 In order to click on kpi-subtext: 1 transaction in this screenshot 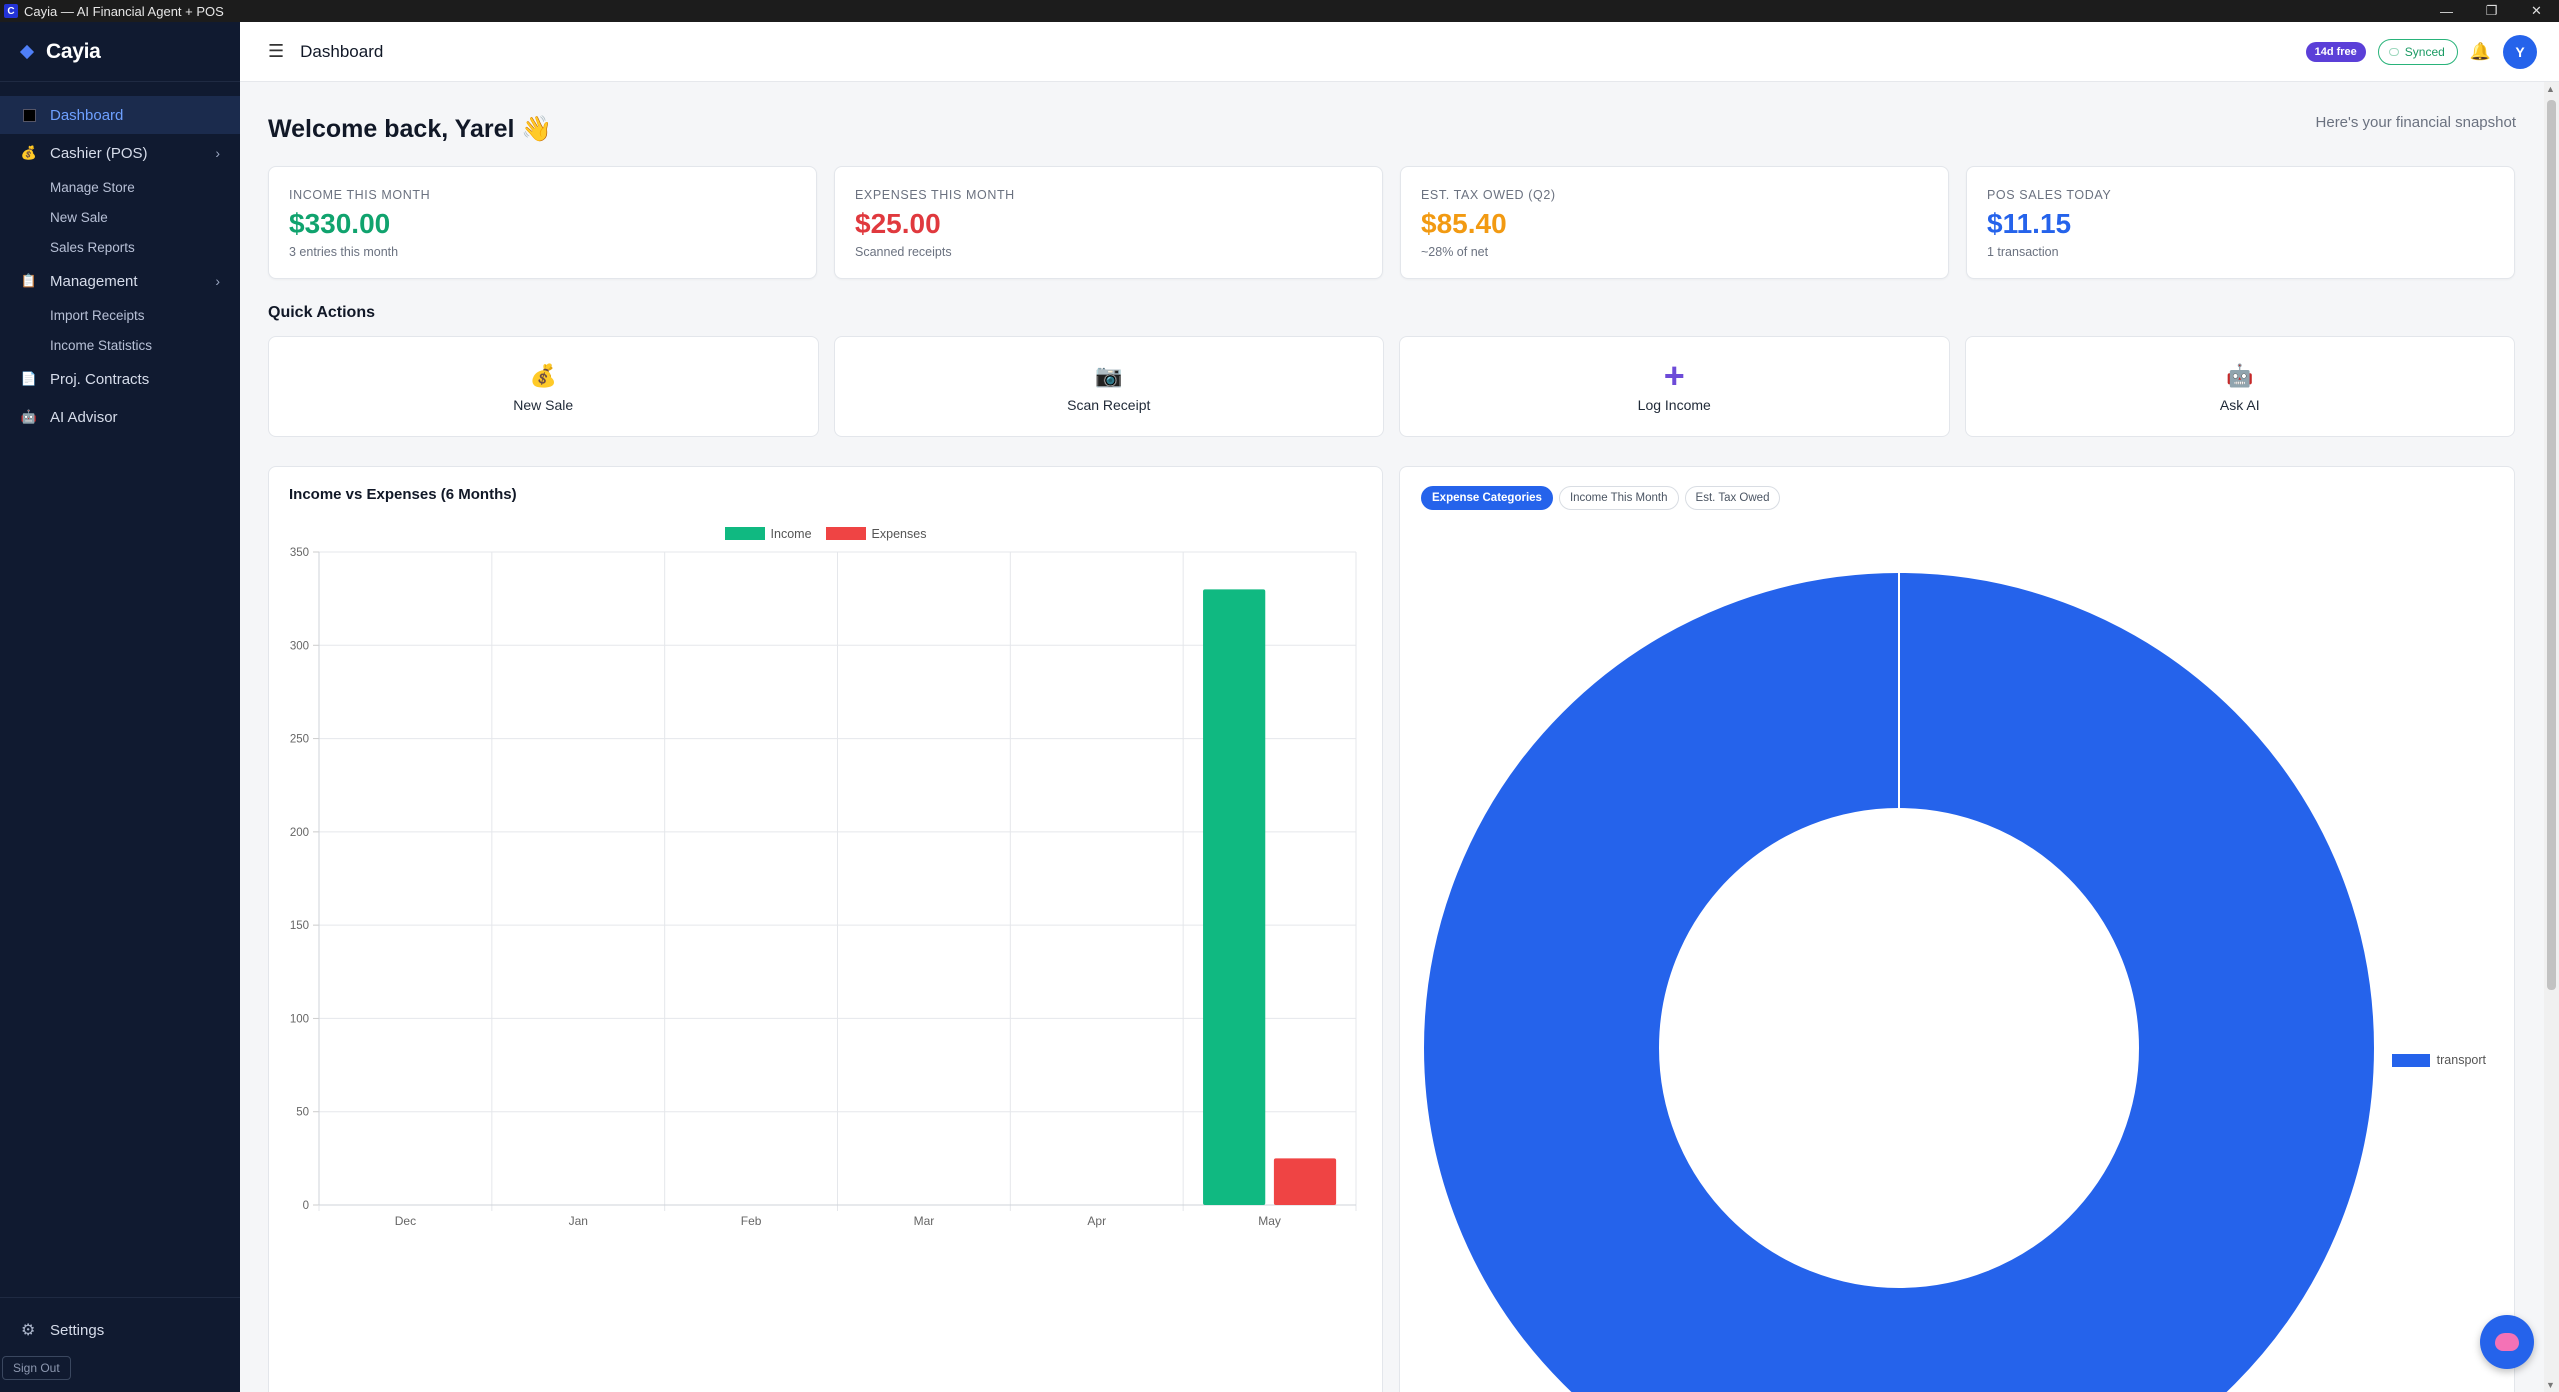, I will do `click(2023, 252)`.